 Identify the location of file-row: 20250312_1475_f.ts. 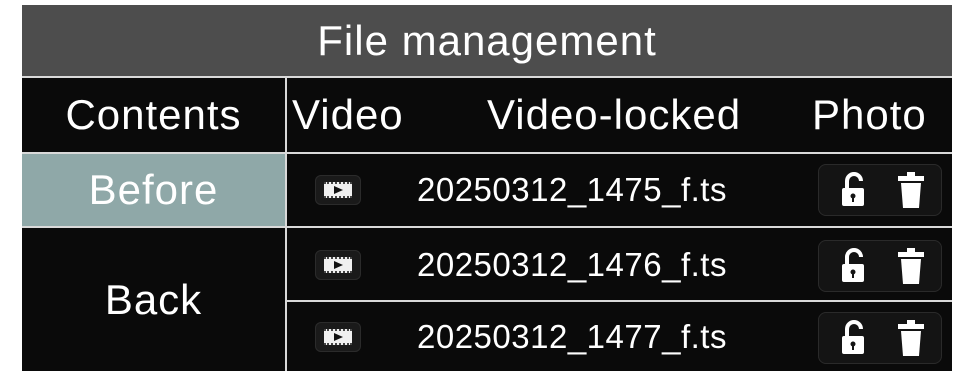
(619, 190).